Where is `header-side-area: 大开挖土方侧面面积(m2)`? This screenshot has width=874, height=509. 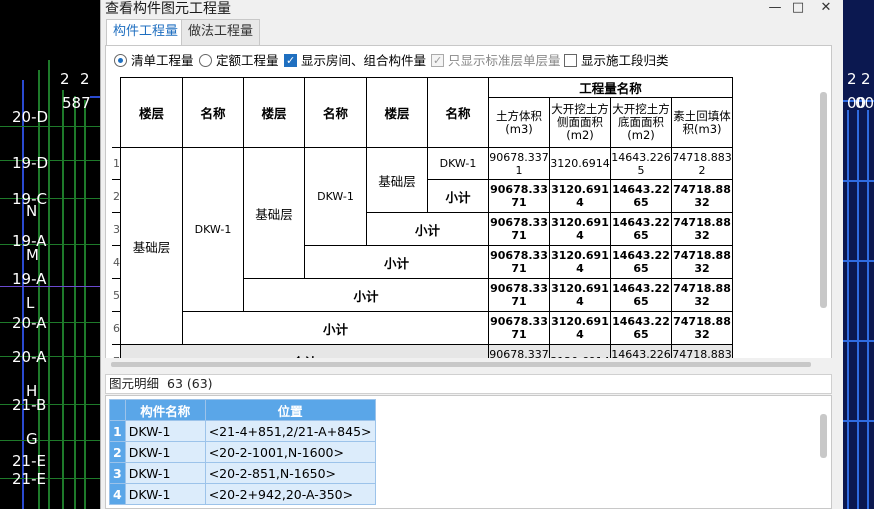 header-side-area: 大开挖土方侧面面积(m2) is located at coordinates (580, 122).